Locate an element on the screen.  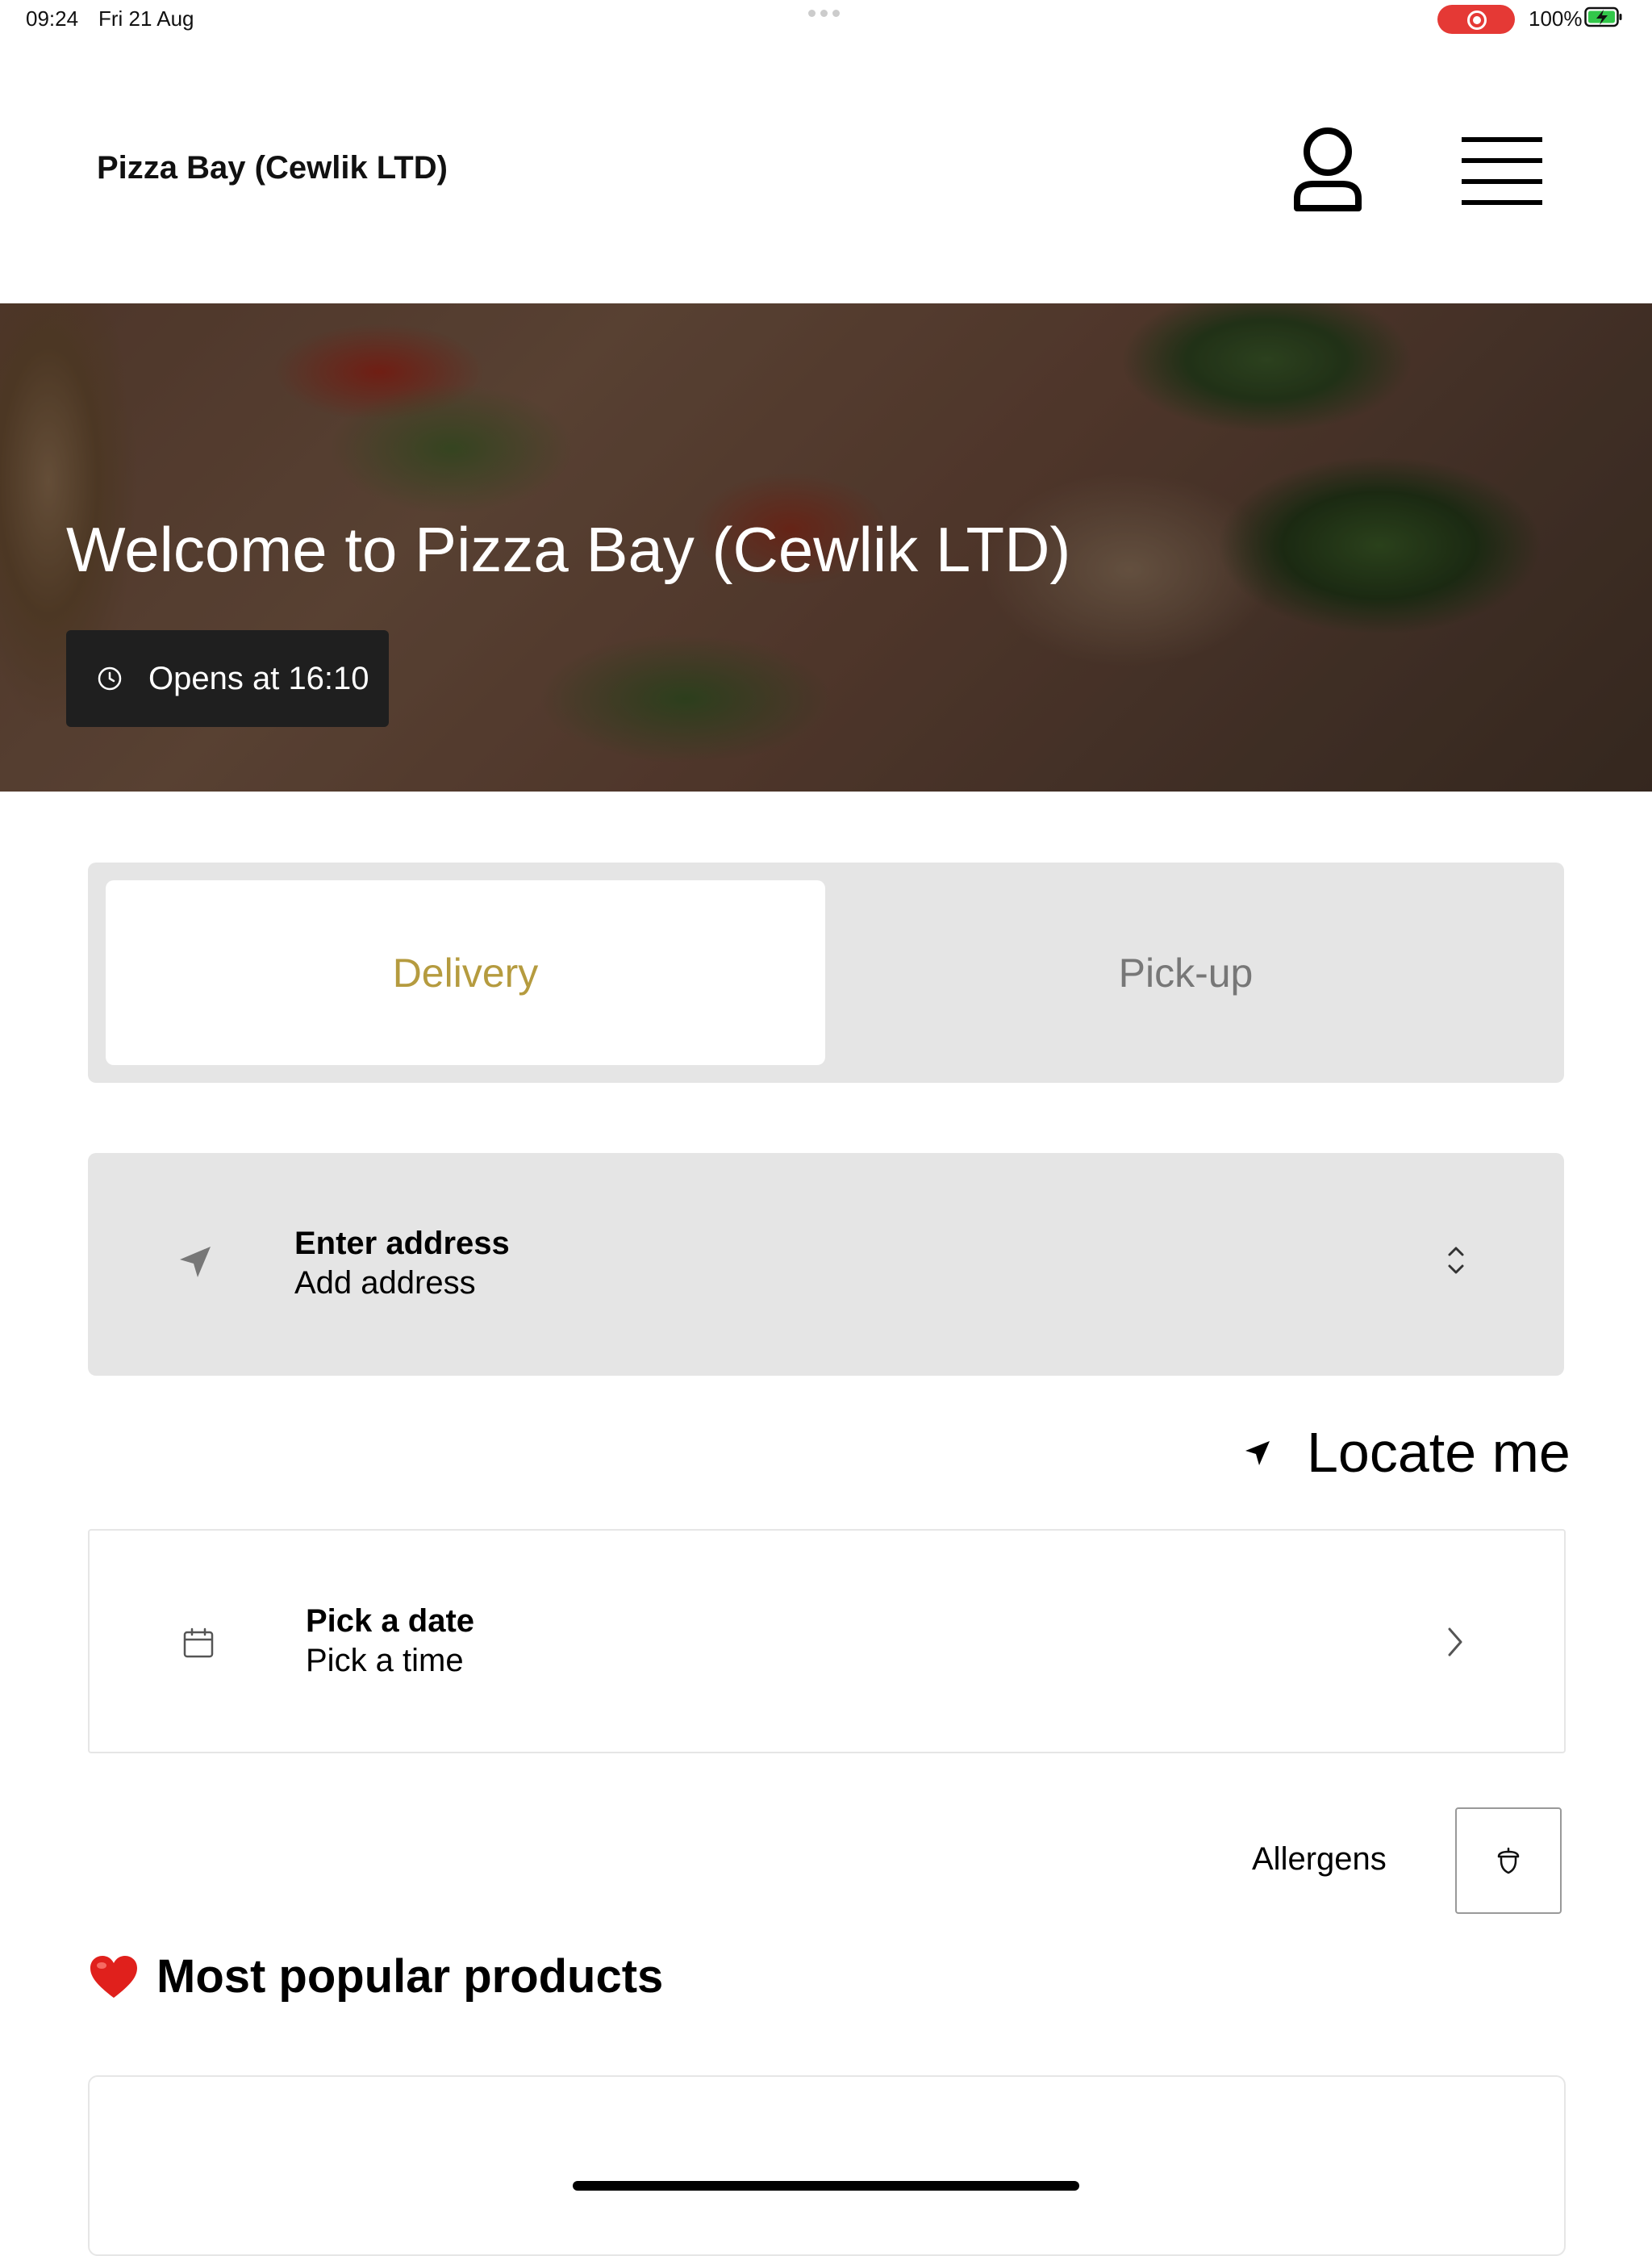
user-icon is located at coordinates (1328, 171).